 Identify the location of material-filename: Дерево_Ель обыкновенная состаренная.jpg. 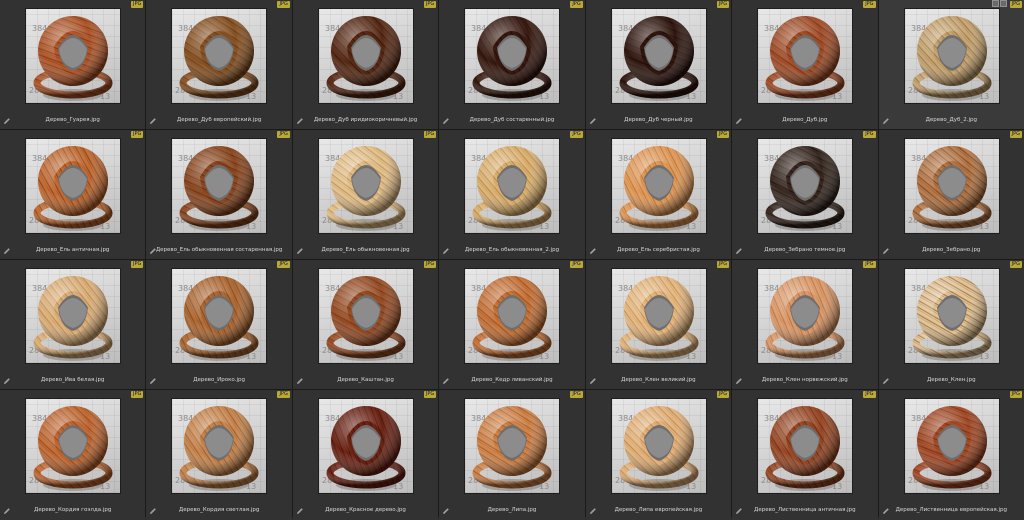
(219, 250).